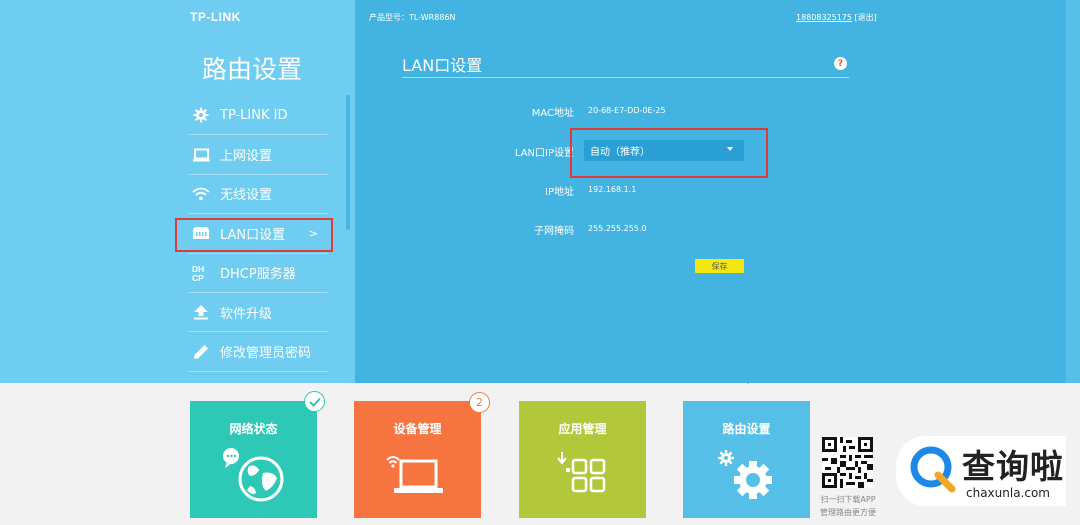 The height and width of the screenshot is (525, 1080). Describe the element at coordinates (840, 63) in the screenshot. I see `help-icon: ?` at that location.